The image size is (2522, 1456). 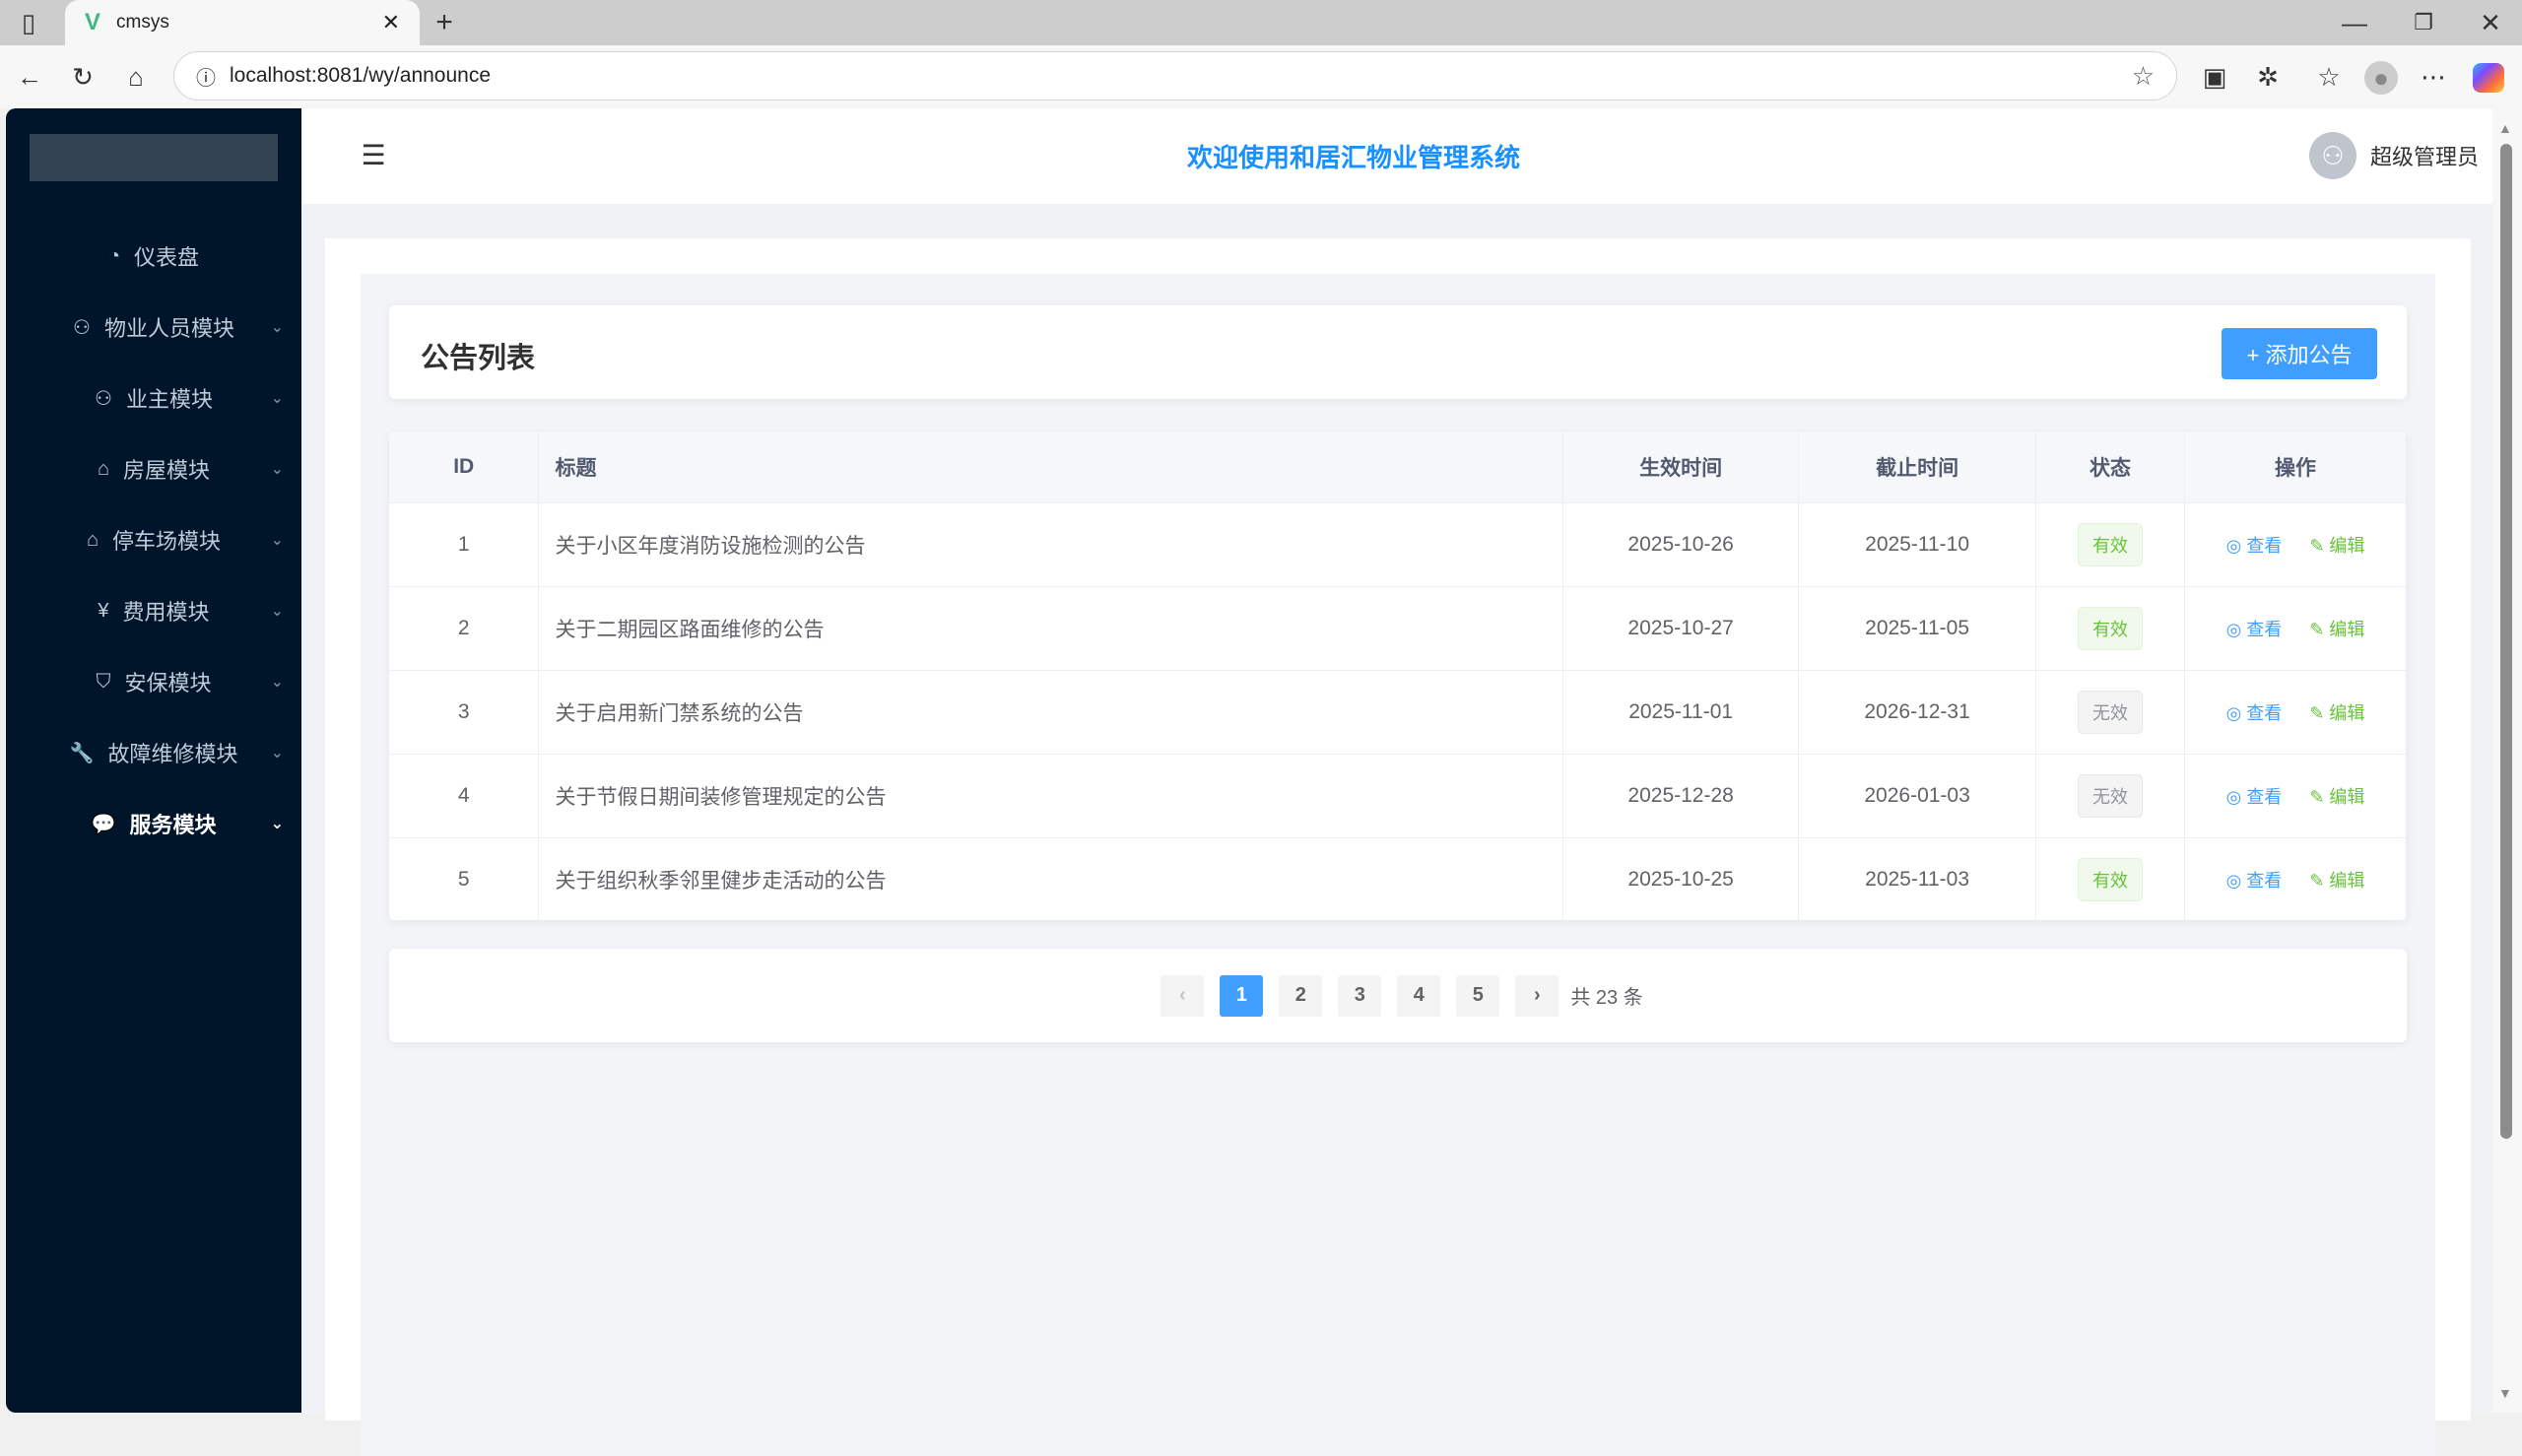 I want to click on cell-title: 关于小区年度消防设施检测的公告, so click(x=1051, y=544).